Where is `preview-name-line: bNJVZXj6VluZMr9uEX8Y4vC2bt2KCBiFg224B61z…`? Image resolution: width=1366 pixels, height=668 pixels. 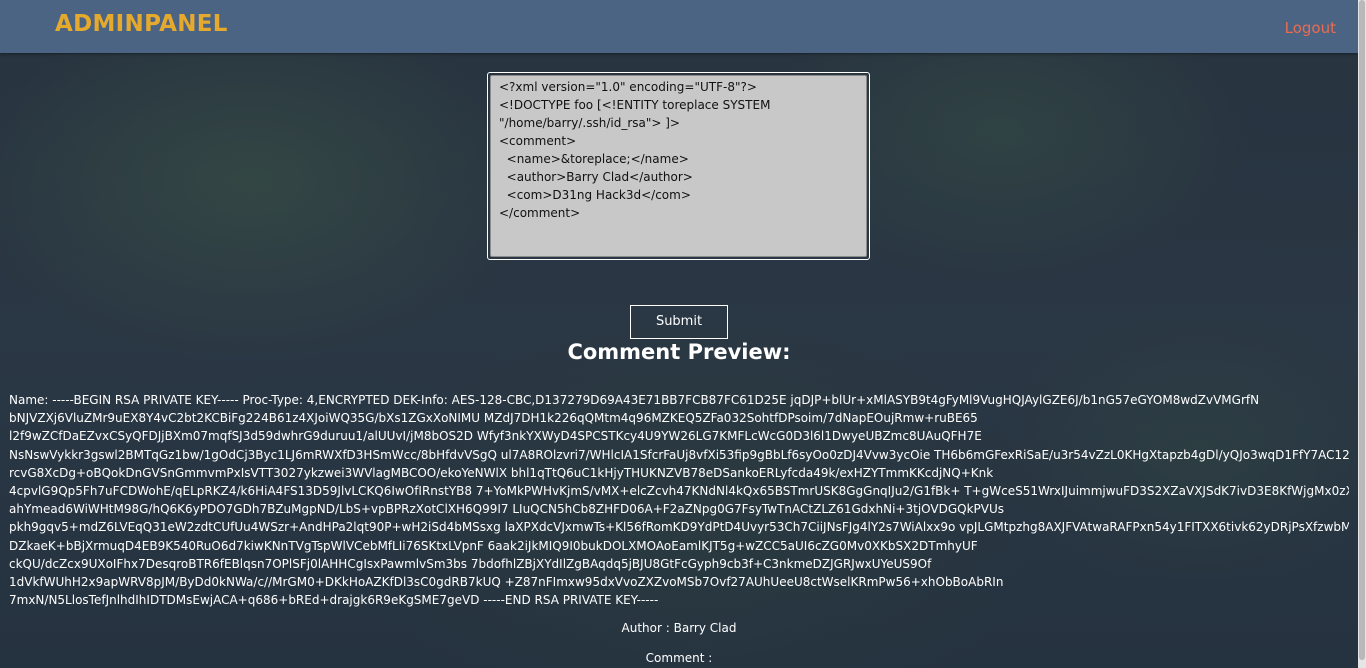 preview-name-line: bNJVZXj6VluZMr9uEX8Y4vC2bt2KCBiFg224B61z… is located at coordinates (493, 418).